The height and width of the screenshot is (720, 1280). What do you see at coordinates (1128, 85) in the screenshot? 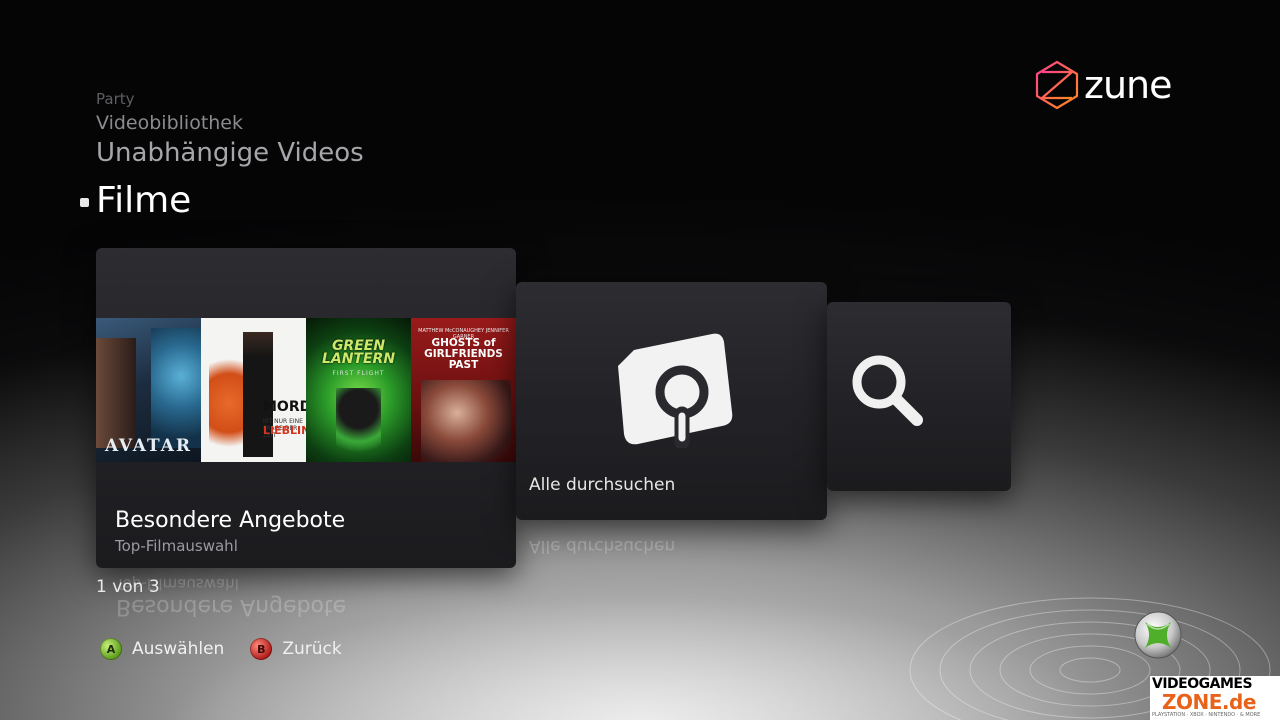
I see `zune-logo-text: zune` at bounding box center [1128, 85].